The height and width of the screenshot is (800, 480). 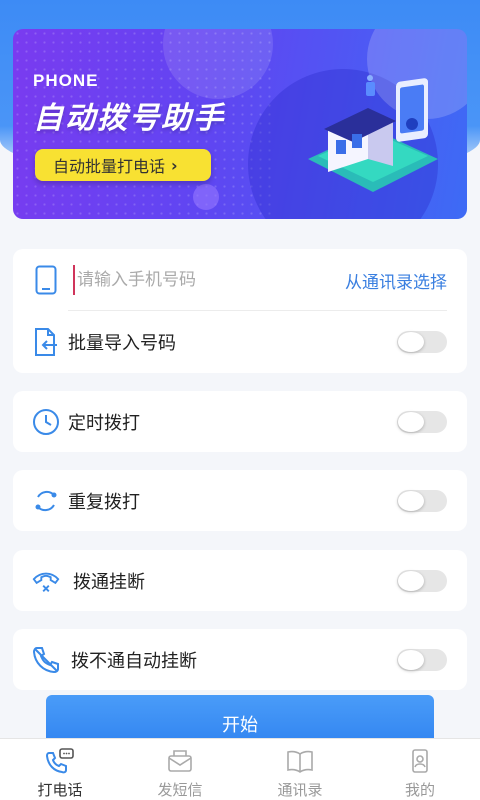 I want to click on phone-input-card: 从通讯录选择 批量导入号码, so click(x=240, y=311).